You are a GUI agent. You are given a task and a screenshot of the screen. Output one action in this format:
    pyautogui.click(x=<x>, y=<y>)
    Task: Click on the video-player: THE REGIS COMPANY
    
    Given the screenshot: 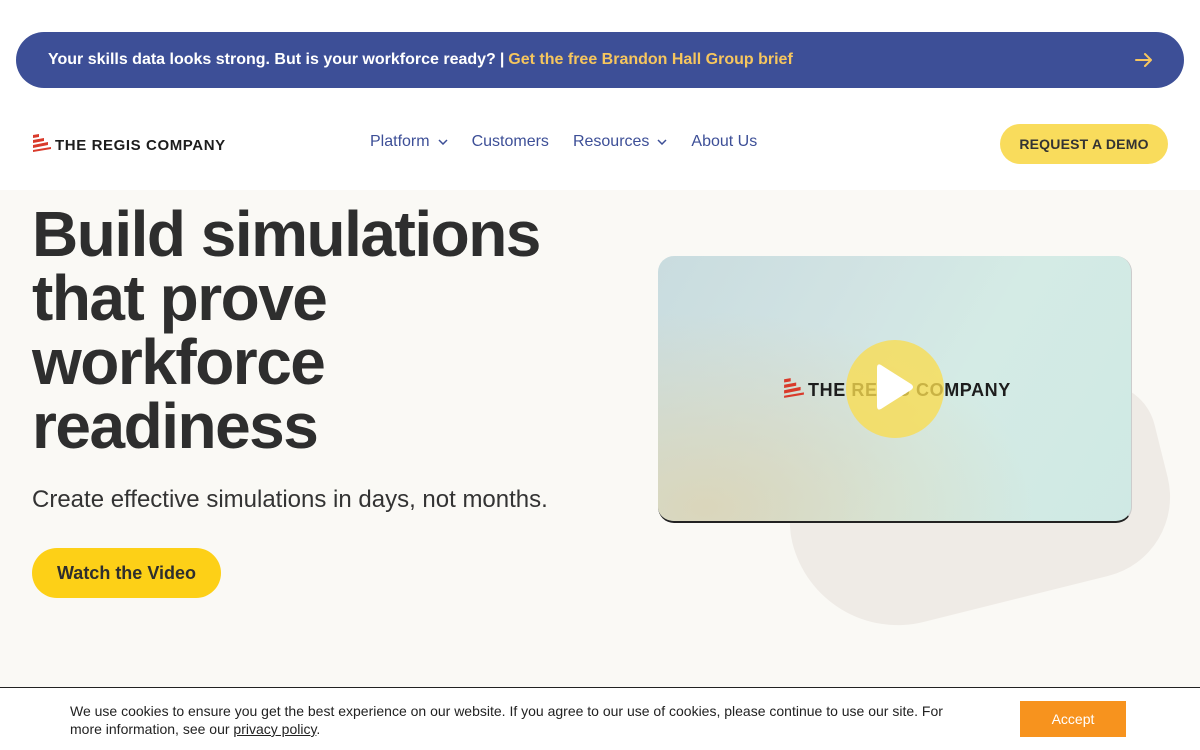 What is the action you would take?
    pyautogui.click(x=895, y=389)
    